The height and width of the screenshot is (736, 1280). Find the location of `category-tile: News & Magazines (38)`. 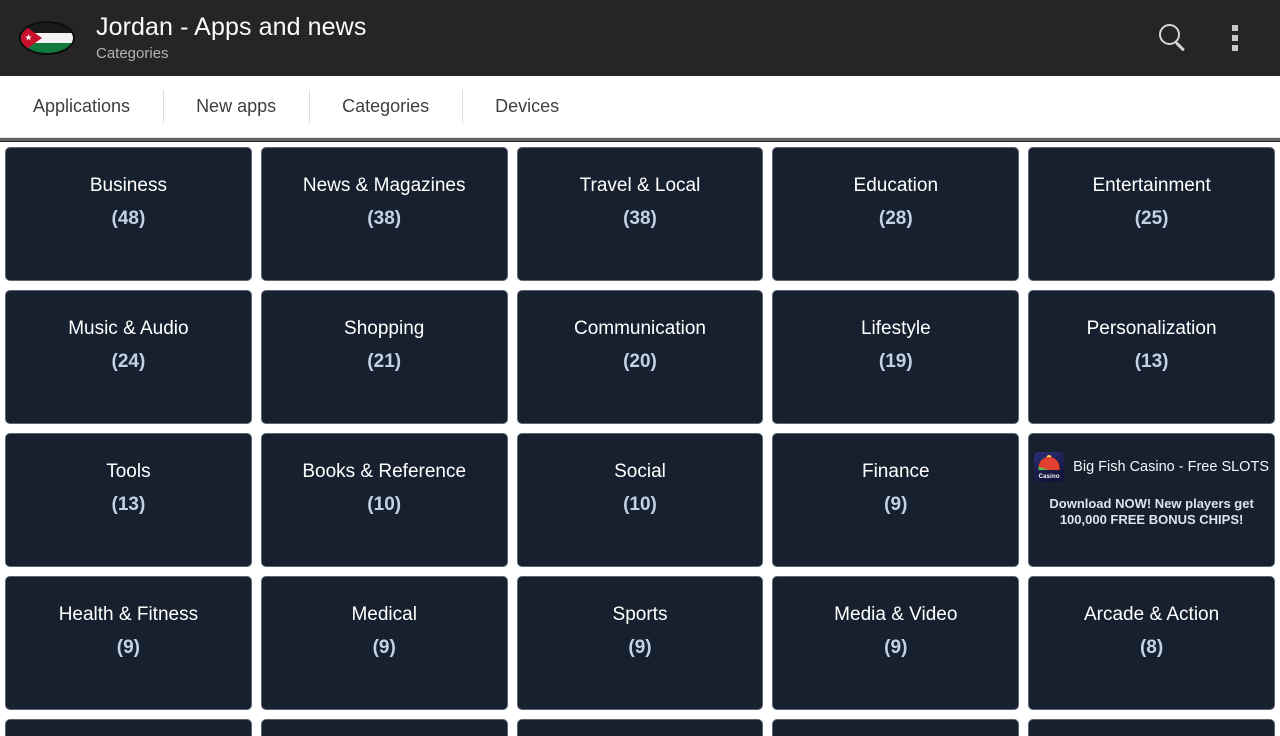

category-tile: News & Magazines (38) is located at coordinates (384, 214).